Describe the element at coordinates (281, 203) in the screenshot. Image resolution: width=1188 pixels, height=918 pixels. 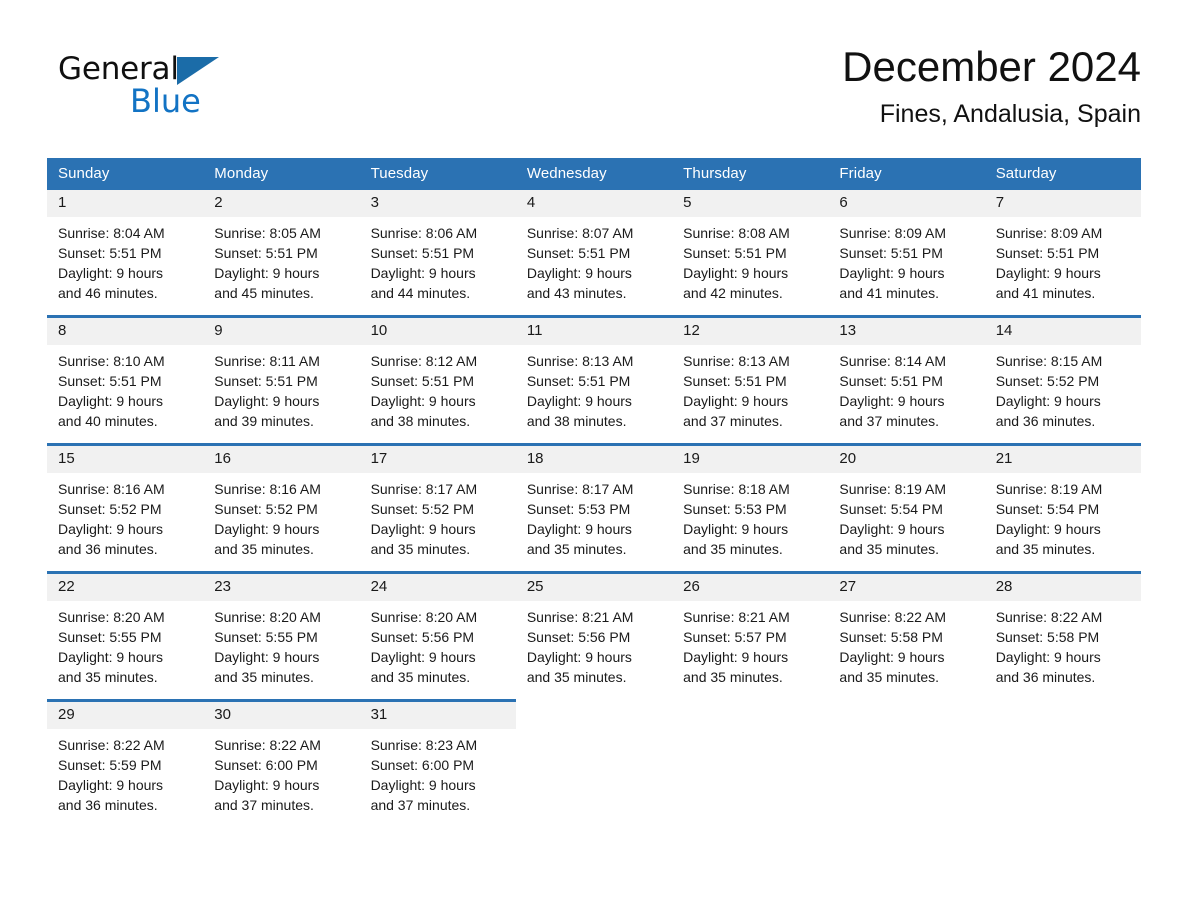
I see `day-number: 2` at that location.